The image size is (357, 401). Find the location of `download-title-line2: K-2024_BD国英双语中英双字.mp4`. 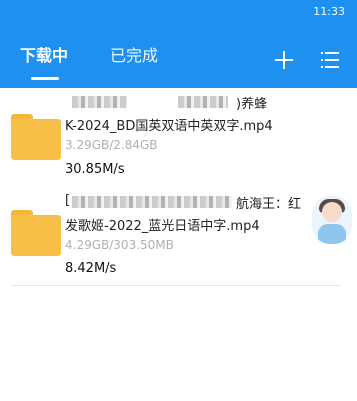

download-title-line2: K-2024_BD国英双语中英双字.mp4 is located at coordinates (169, 126).